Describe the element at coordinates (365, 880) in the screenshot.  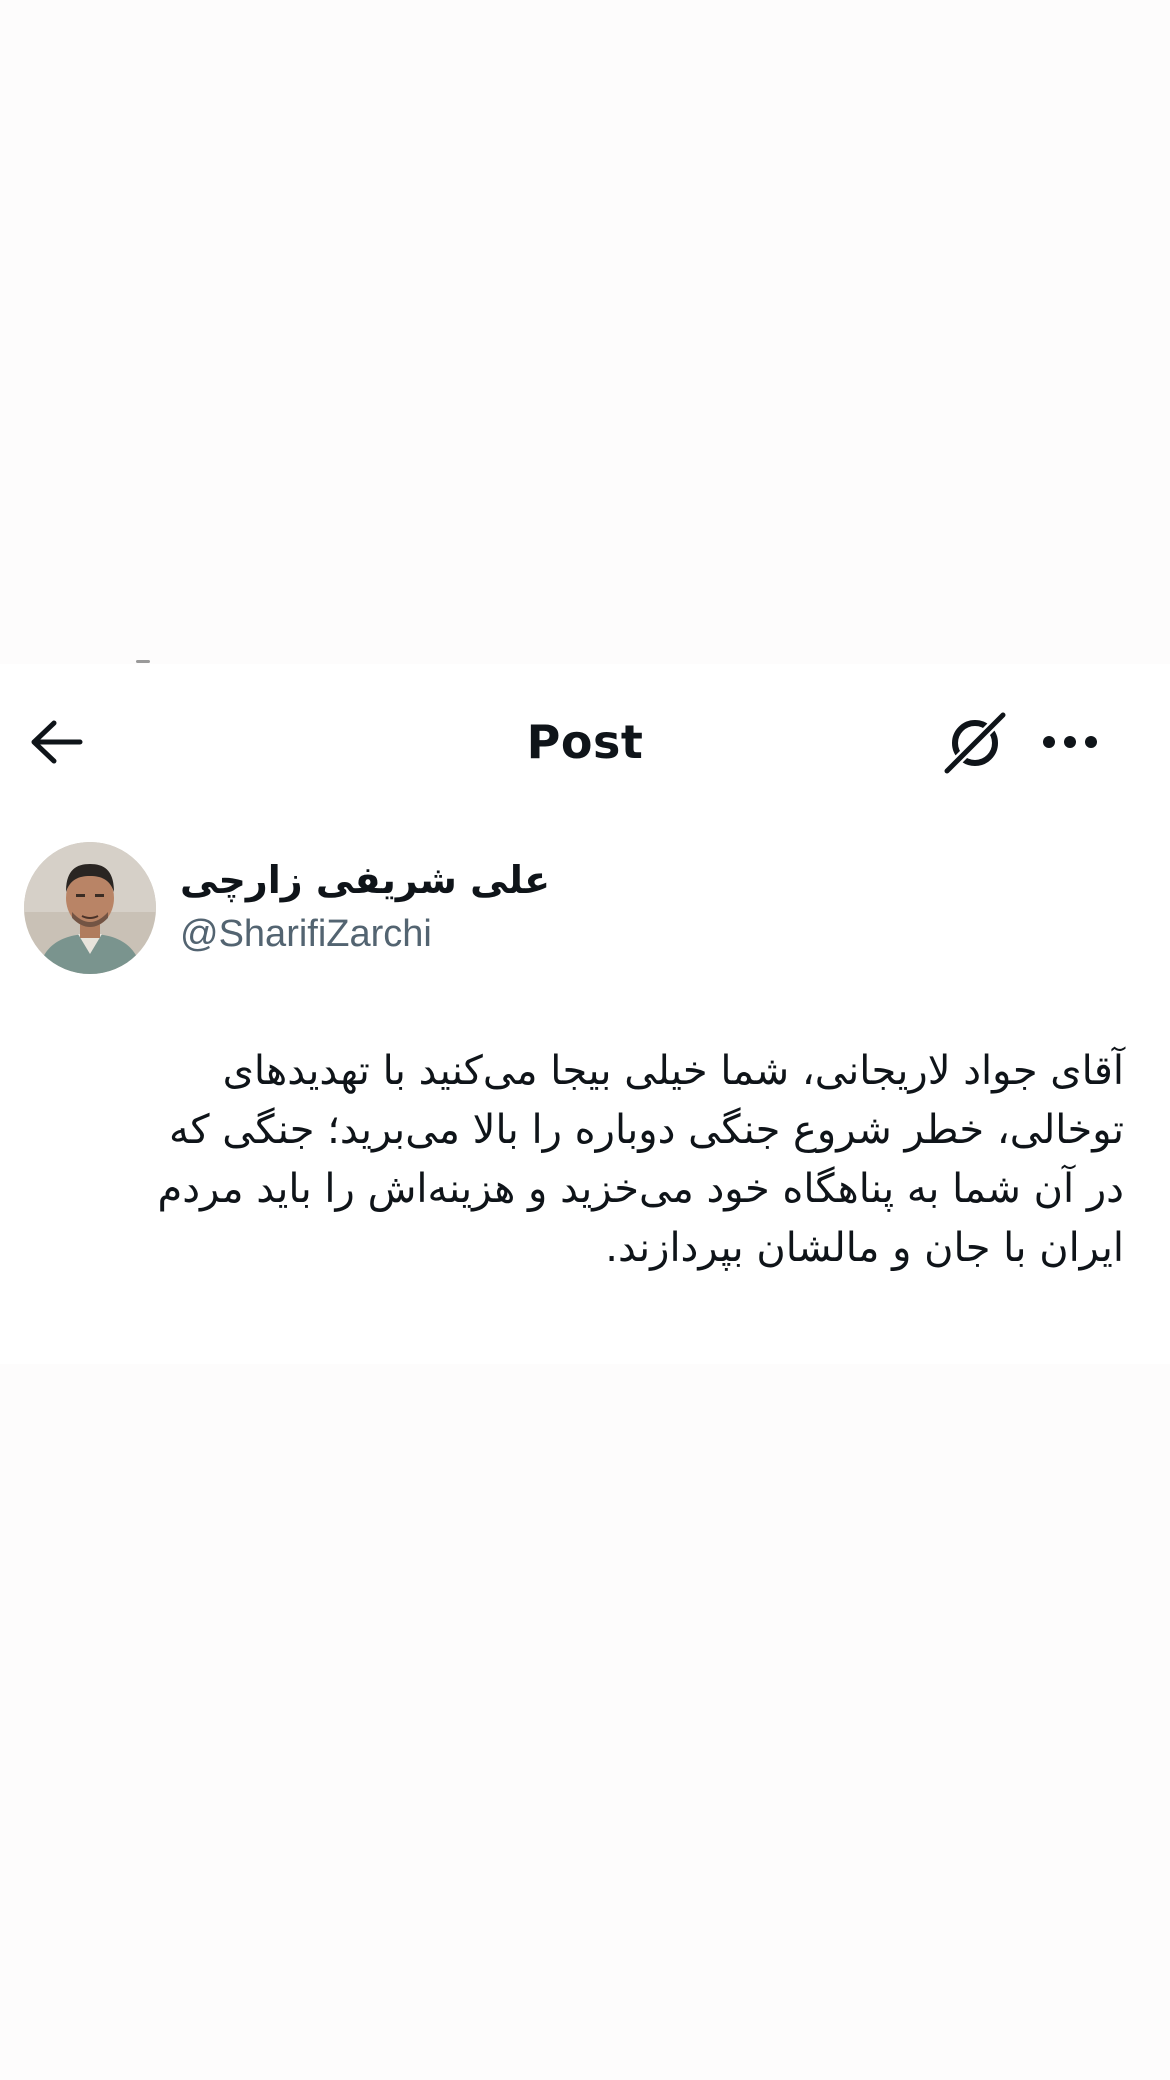
I see `display-name-text: علی شریفی زارچی` at that location.